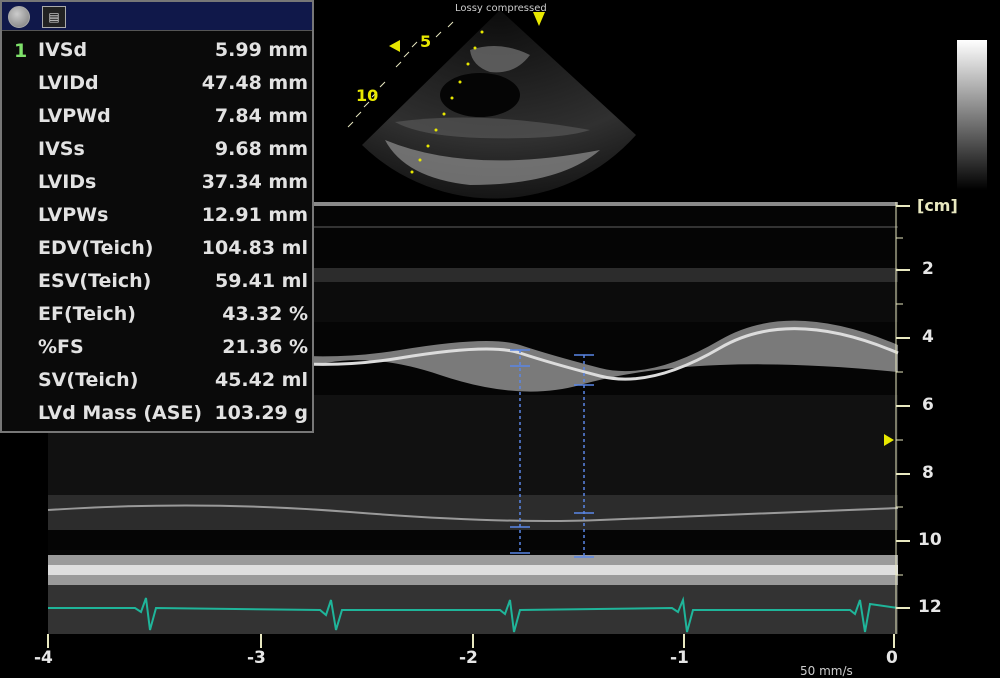 The height and width of the screenshot is (678, 1000). Describe the element at coordinates (928, 473) in the screenshot. I see `depth-label: 8` at that location.